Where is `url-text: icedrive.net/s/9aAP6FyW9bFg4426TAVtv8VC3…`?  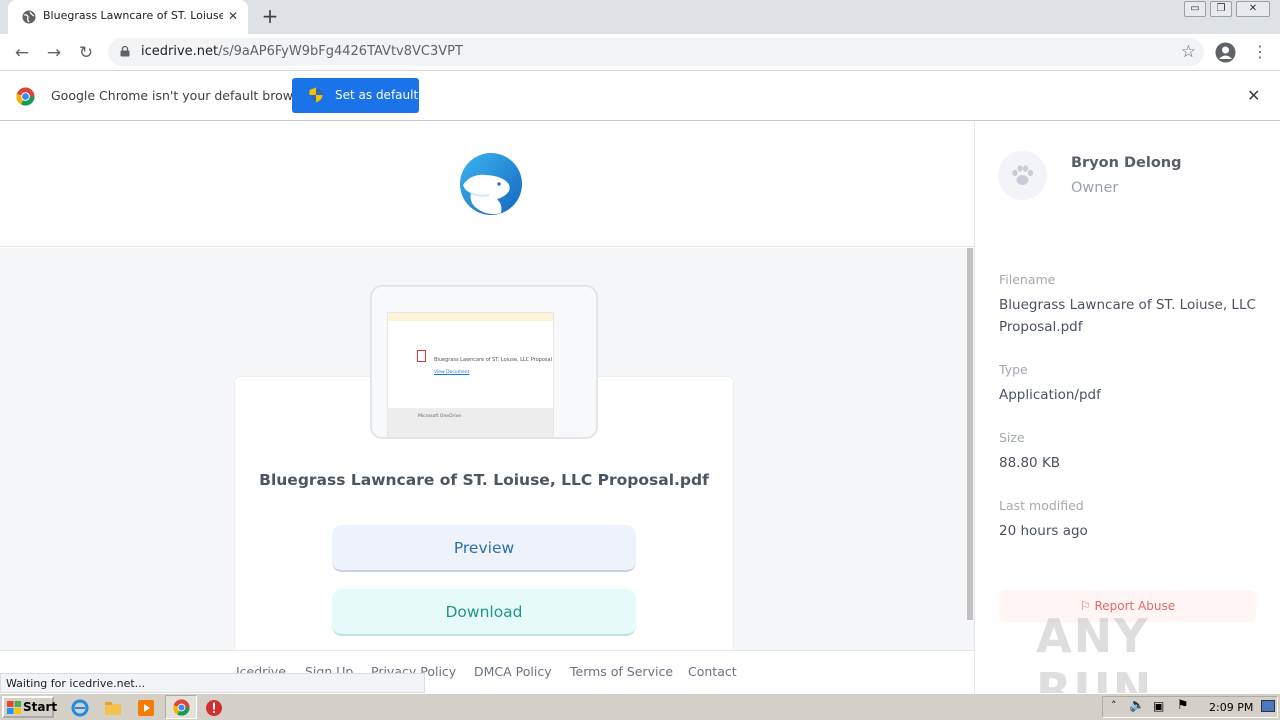
url-text: icedrive.net/s/9aAP6FyW9bFg4426TAVtv8VC3… is located at coordinates (302, 51).